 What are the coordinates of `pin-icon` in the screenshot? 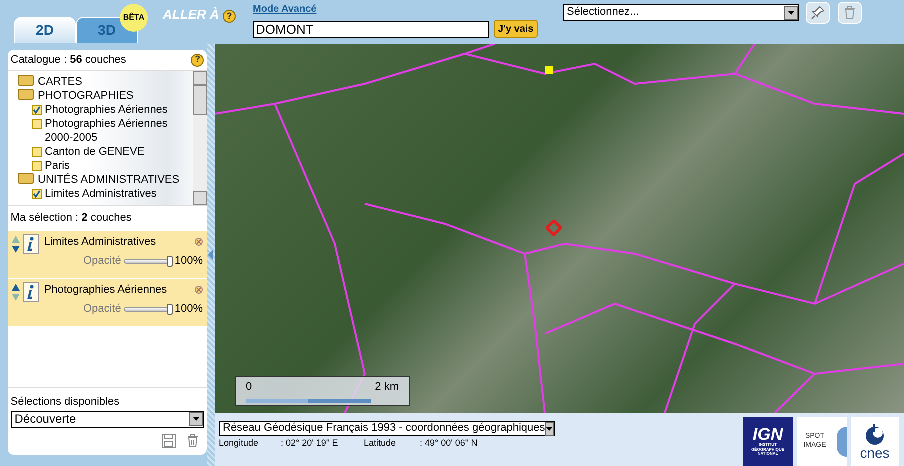 It's located at (818, 13).